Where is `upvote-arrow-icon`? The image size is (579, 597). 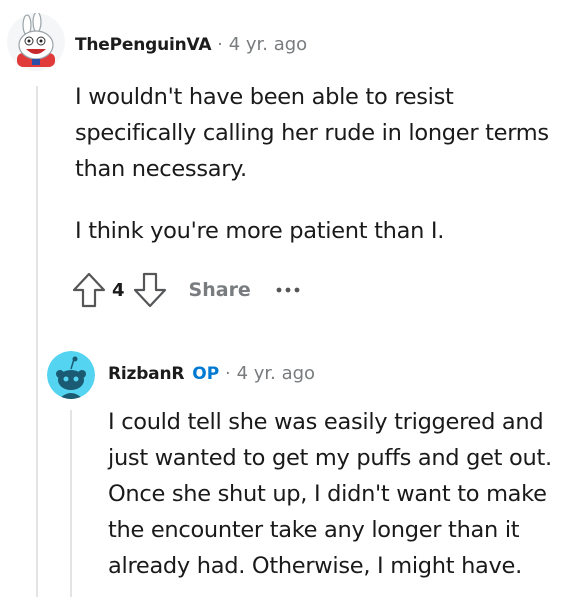
upvote-arrow-icon is located at coordinates (89, 290).